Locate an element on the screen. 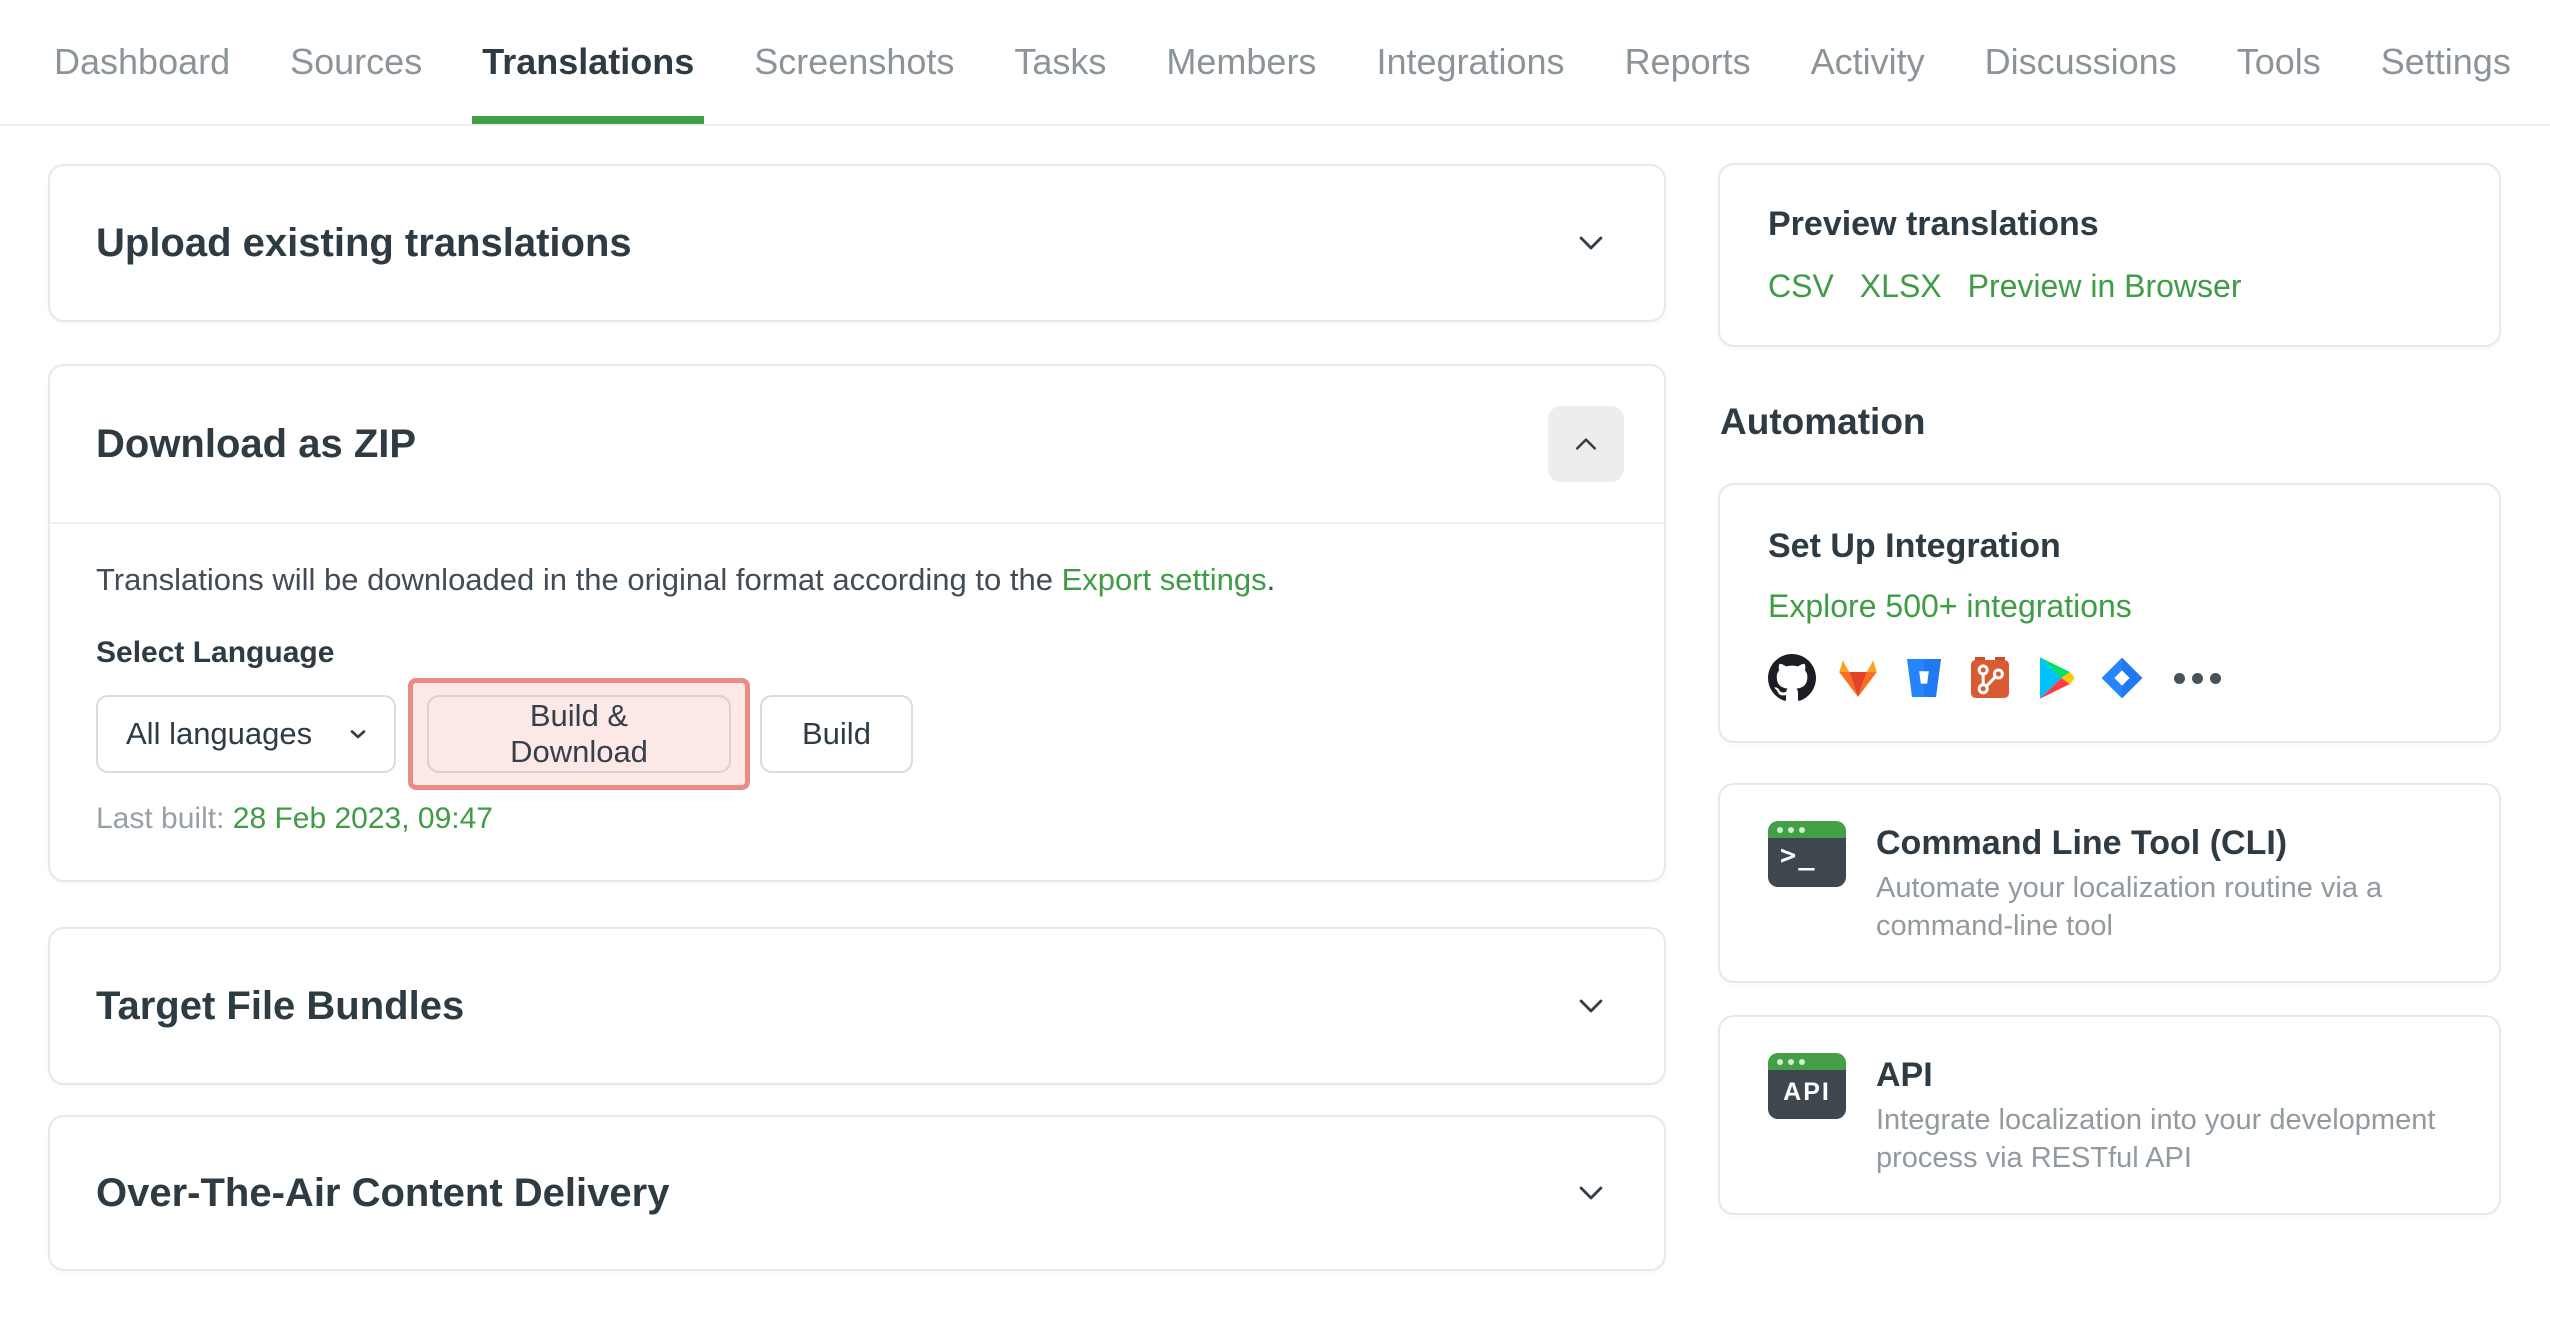 The height and width of the screenshot is (1337, 2550). api-icon-label: API is located at coordinates (1807, 1092).